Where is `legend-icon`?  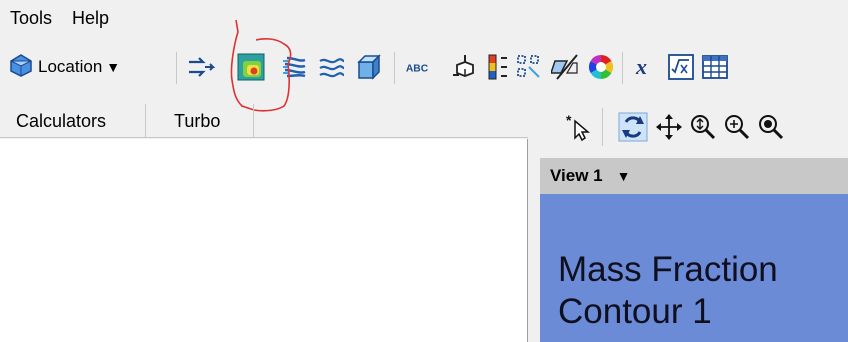 legend-icon is located at coordinates (499, 67).